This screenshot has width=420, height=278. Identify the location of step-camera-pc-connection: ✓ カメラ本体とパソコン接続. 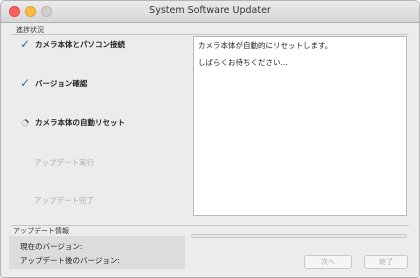
(104, 45).